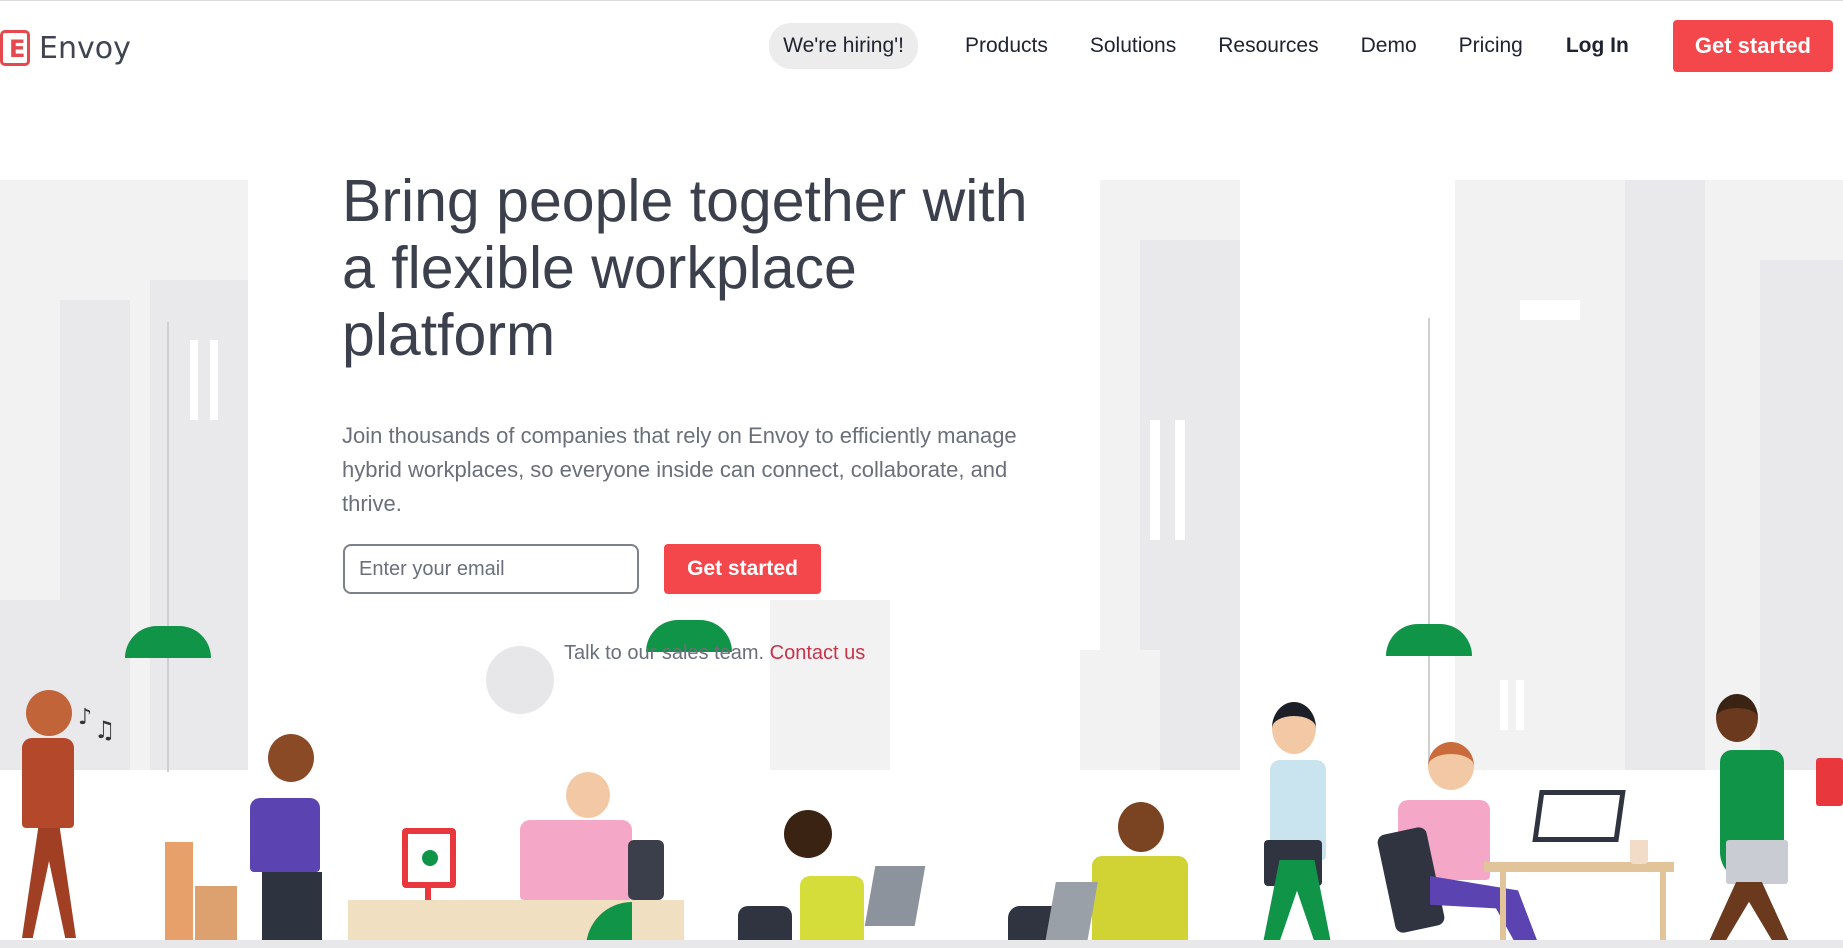  Describe the element at coordinates (1597, 46) in the screenshot. I see `login-link: Log In` at that location.